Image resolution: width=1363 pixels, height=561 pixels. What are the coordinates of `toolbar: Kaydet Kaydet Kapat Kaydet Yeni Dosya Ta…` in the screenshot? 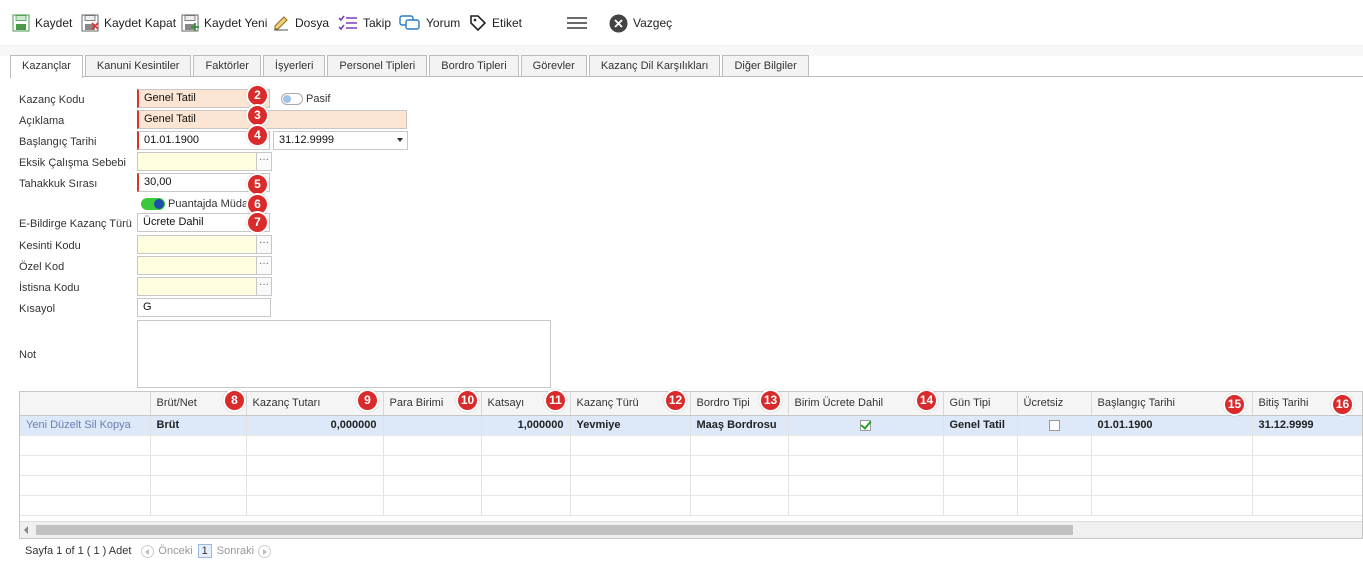 It's located at (681, 23).